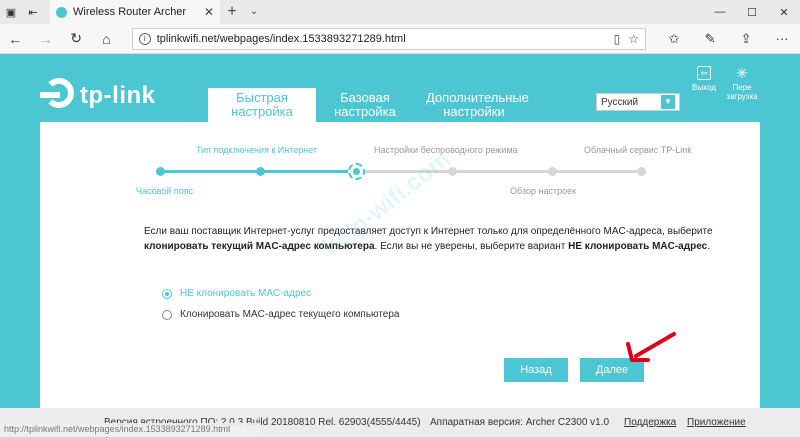  I want to click on radio-no-clone, so click(167, 293).